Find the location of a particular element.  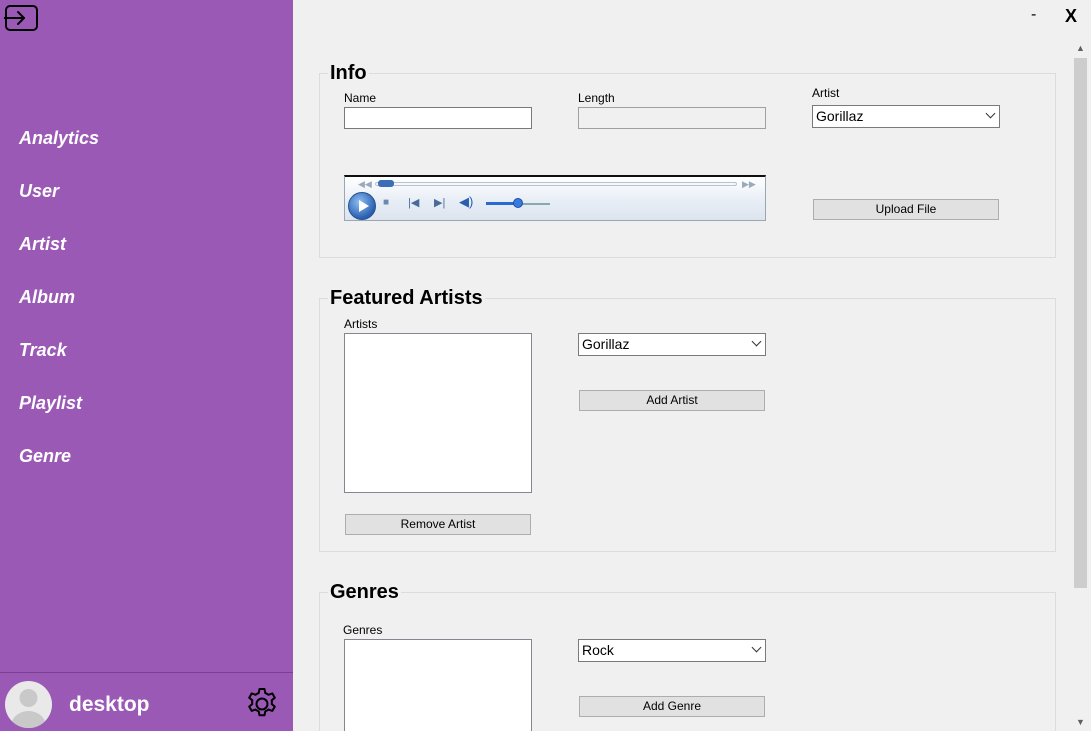

previous-icon: |◀ is located at coordinates (413, 202).